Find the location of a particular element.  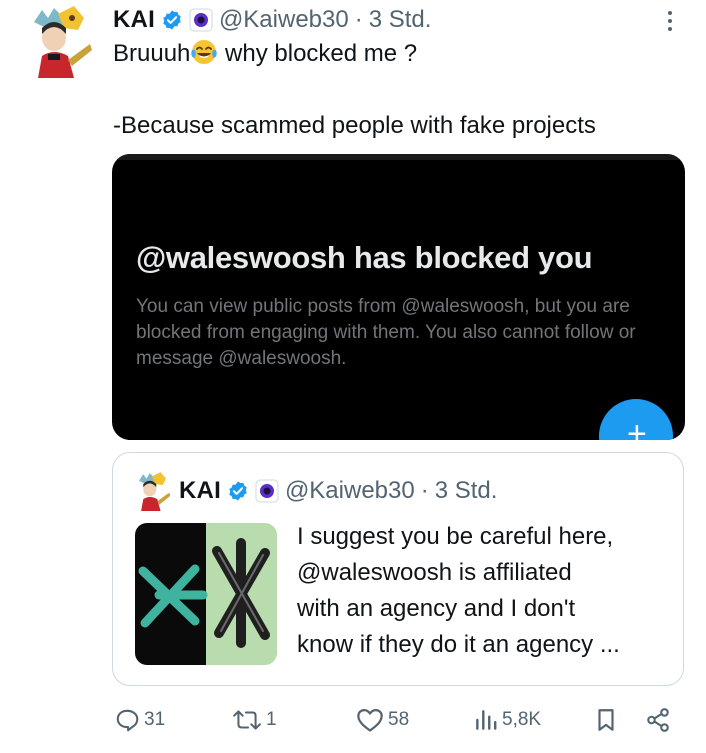

media-top-strip is located at coordinates (398, 157).